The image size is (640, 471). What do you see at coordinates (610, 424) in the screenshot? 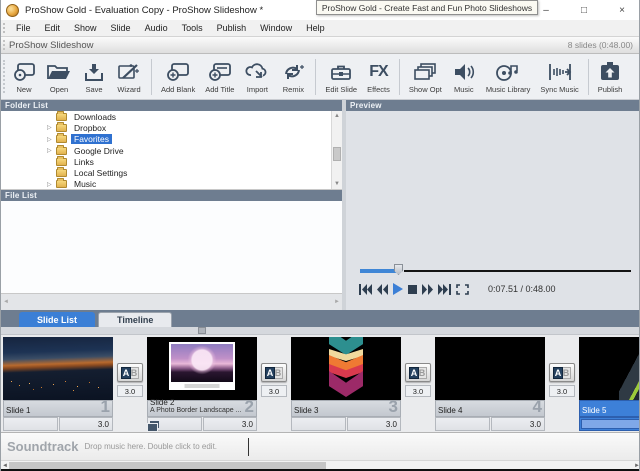
I see `slide-duration` at bounding box center [610, 424].